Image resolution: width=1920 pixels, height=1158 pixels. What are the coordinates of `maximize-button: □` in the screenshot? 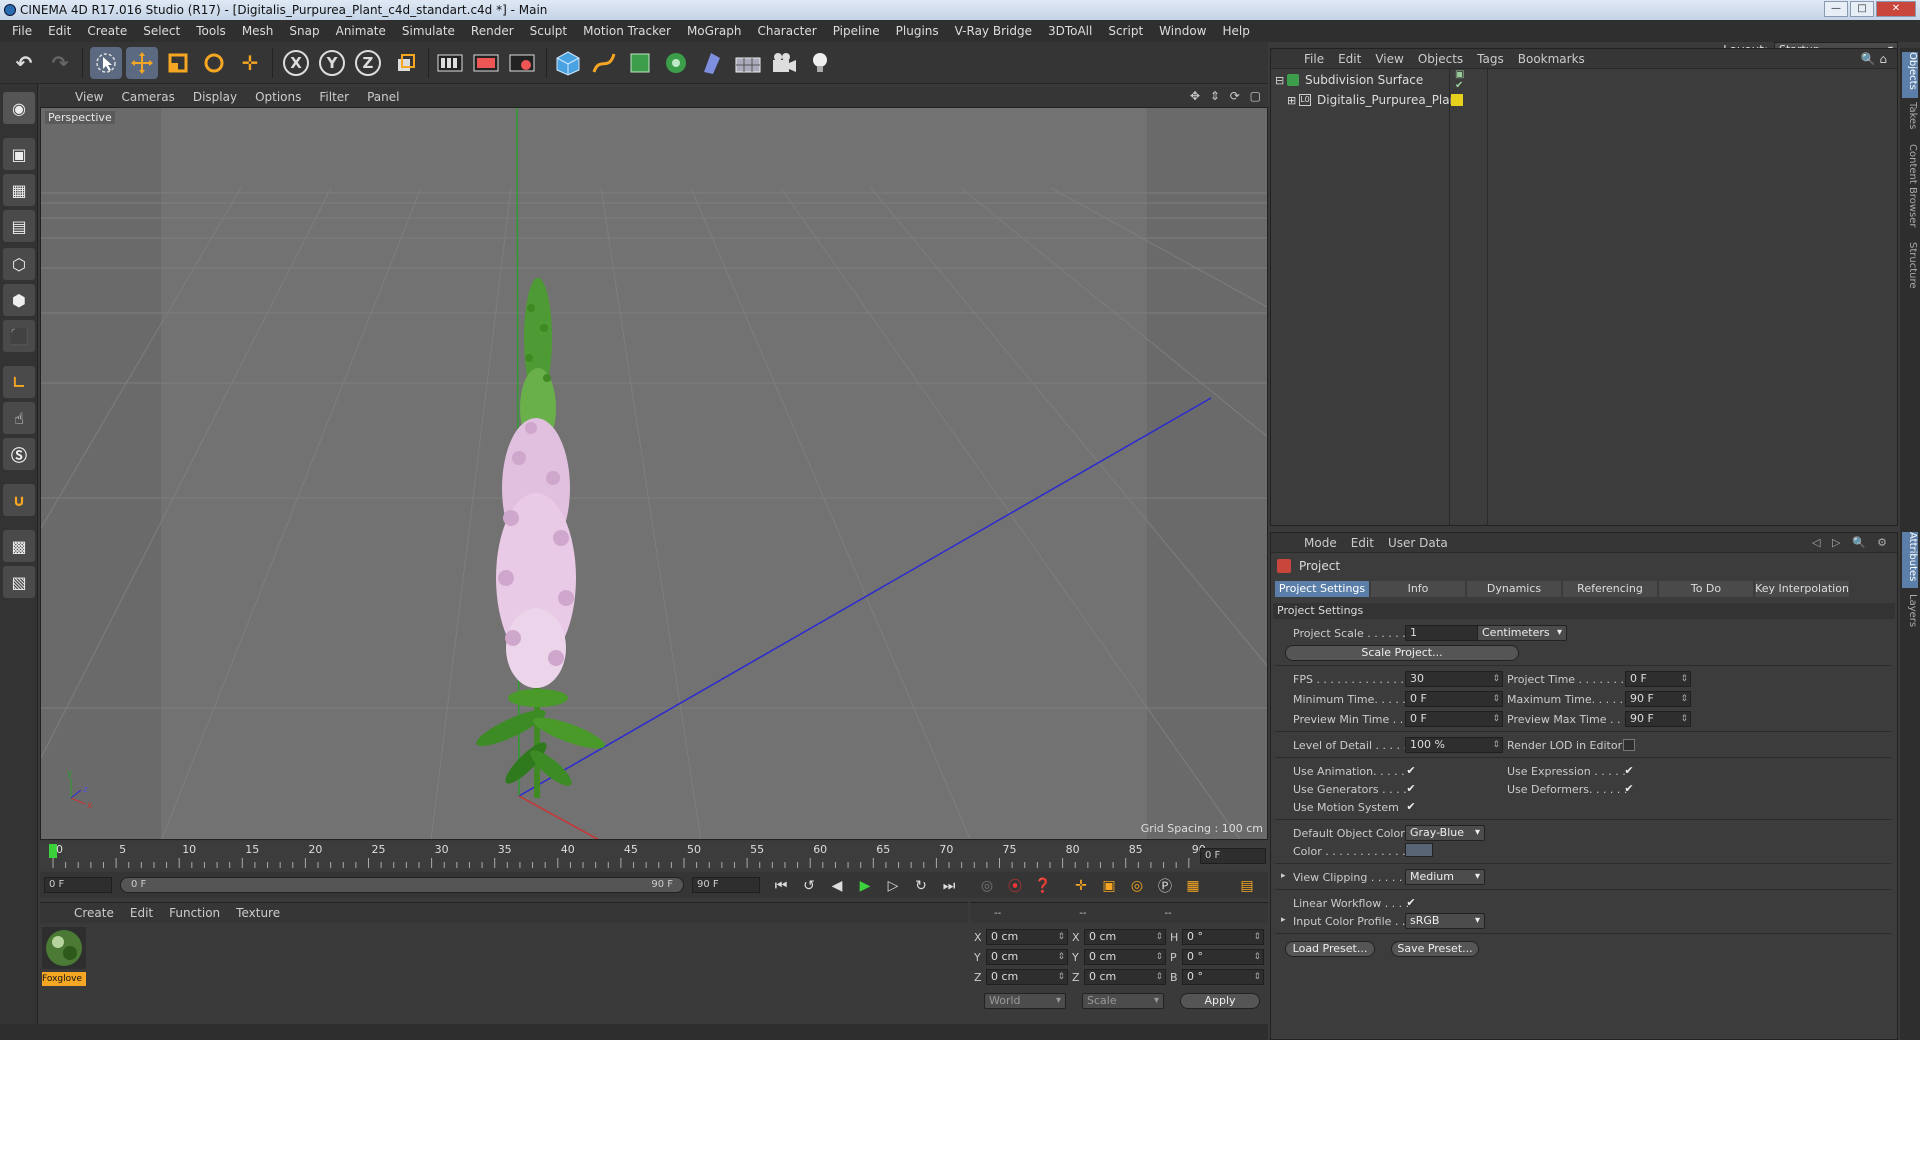 It's located at (1862, 9).